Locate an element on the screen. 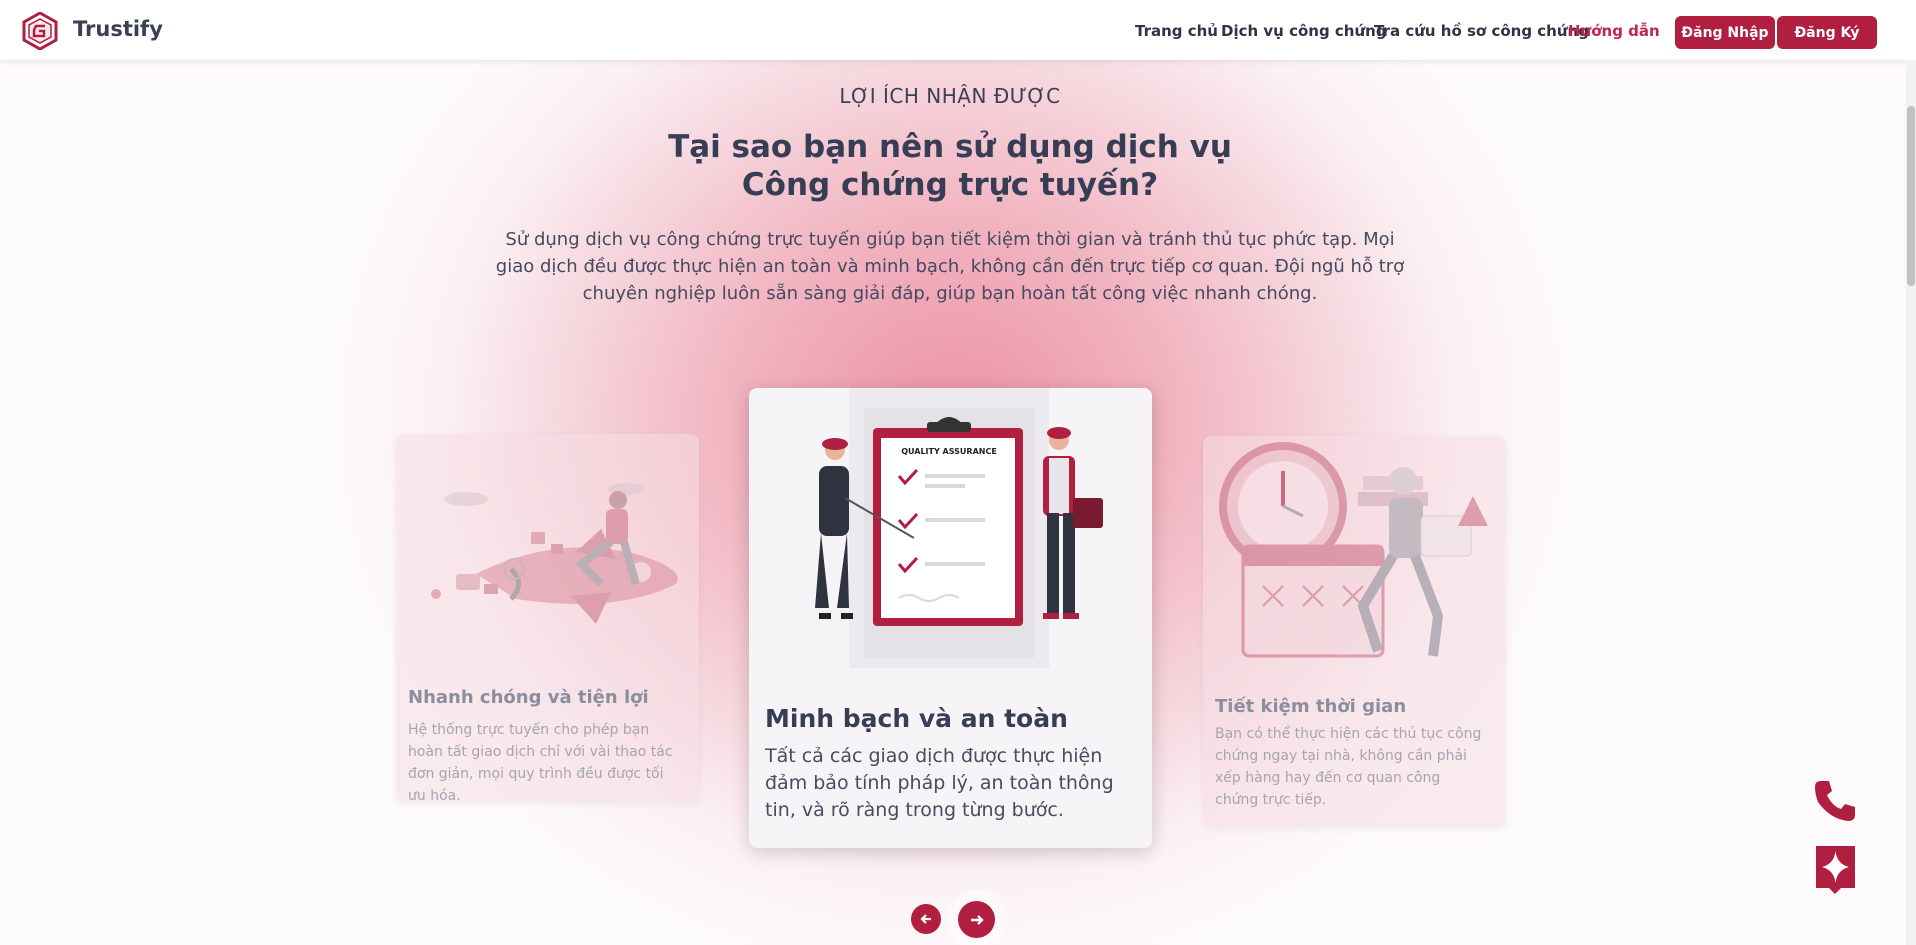  register-button: Đăng Ký is located at coordinates (1827, 32).